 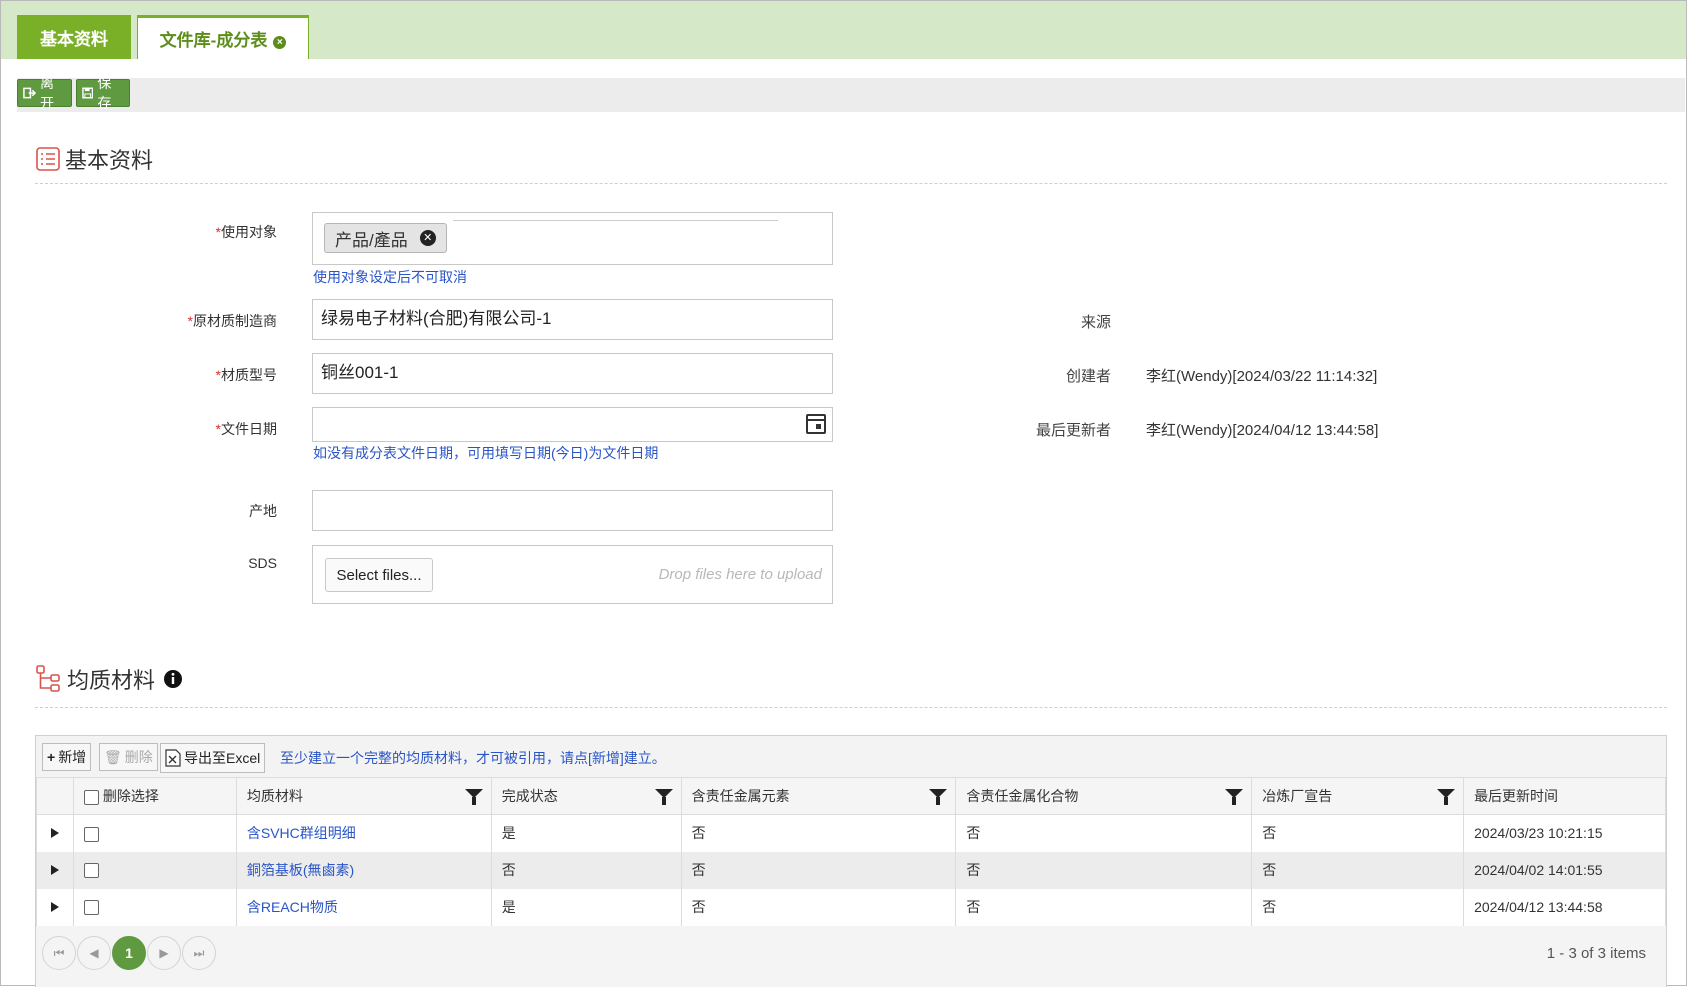 What do you see at coordinates (1104, 796) in the screenshot?
I see `column-header-compound: 含责任金属化合物` at bounding box center [1104, 796].